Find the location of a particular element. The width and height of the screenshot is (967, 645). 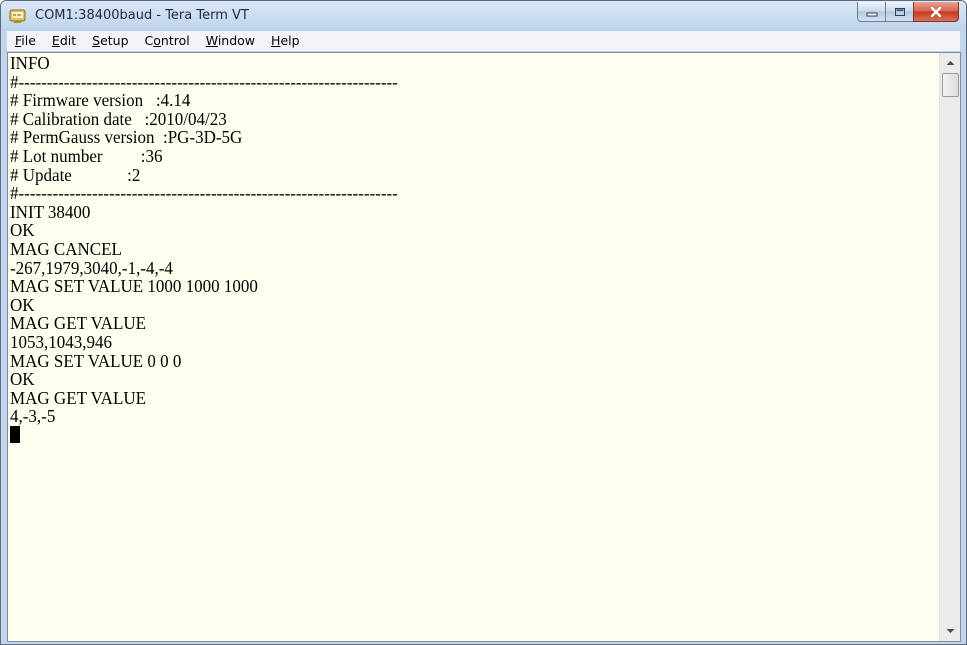

terminal-line: MAG SET VALUE 0 0 0 is located at coordinates (96, 360).